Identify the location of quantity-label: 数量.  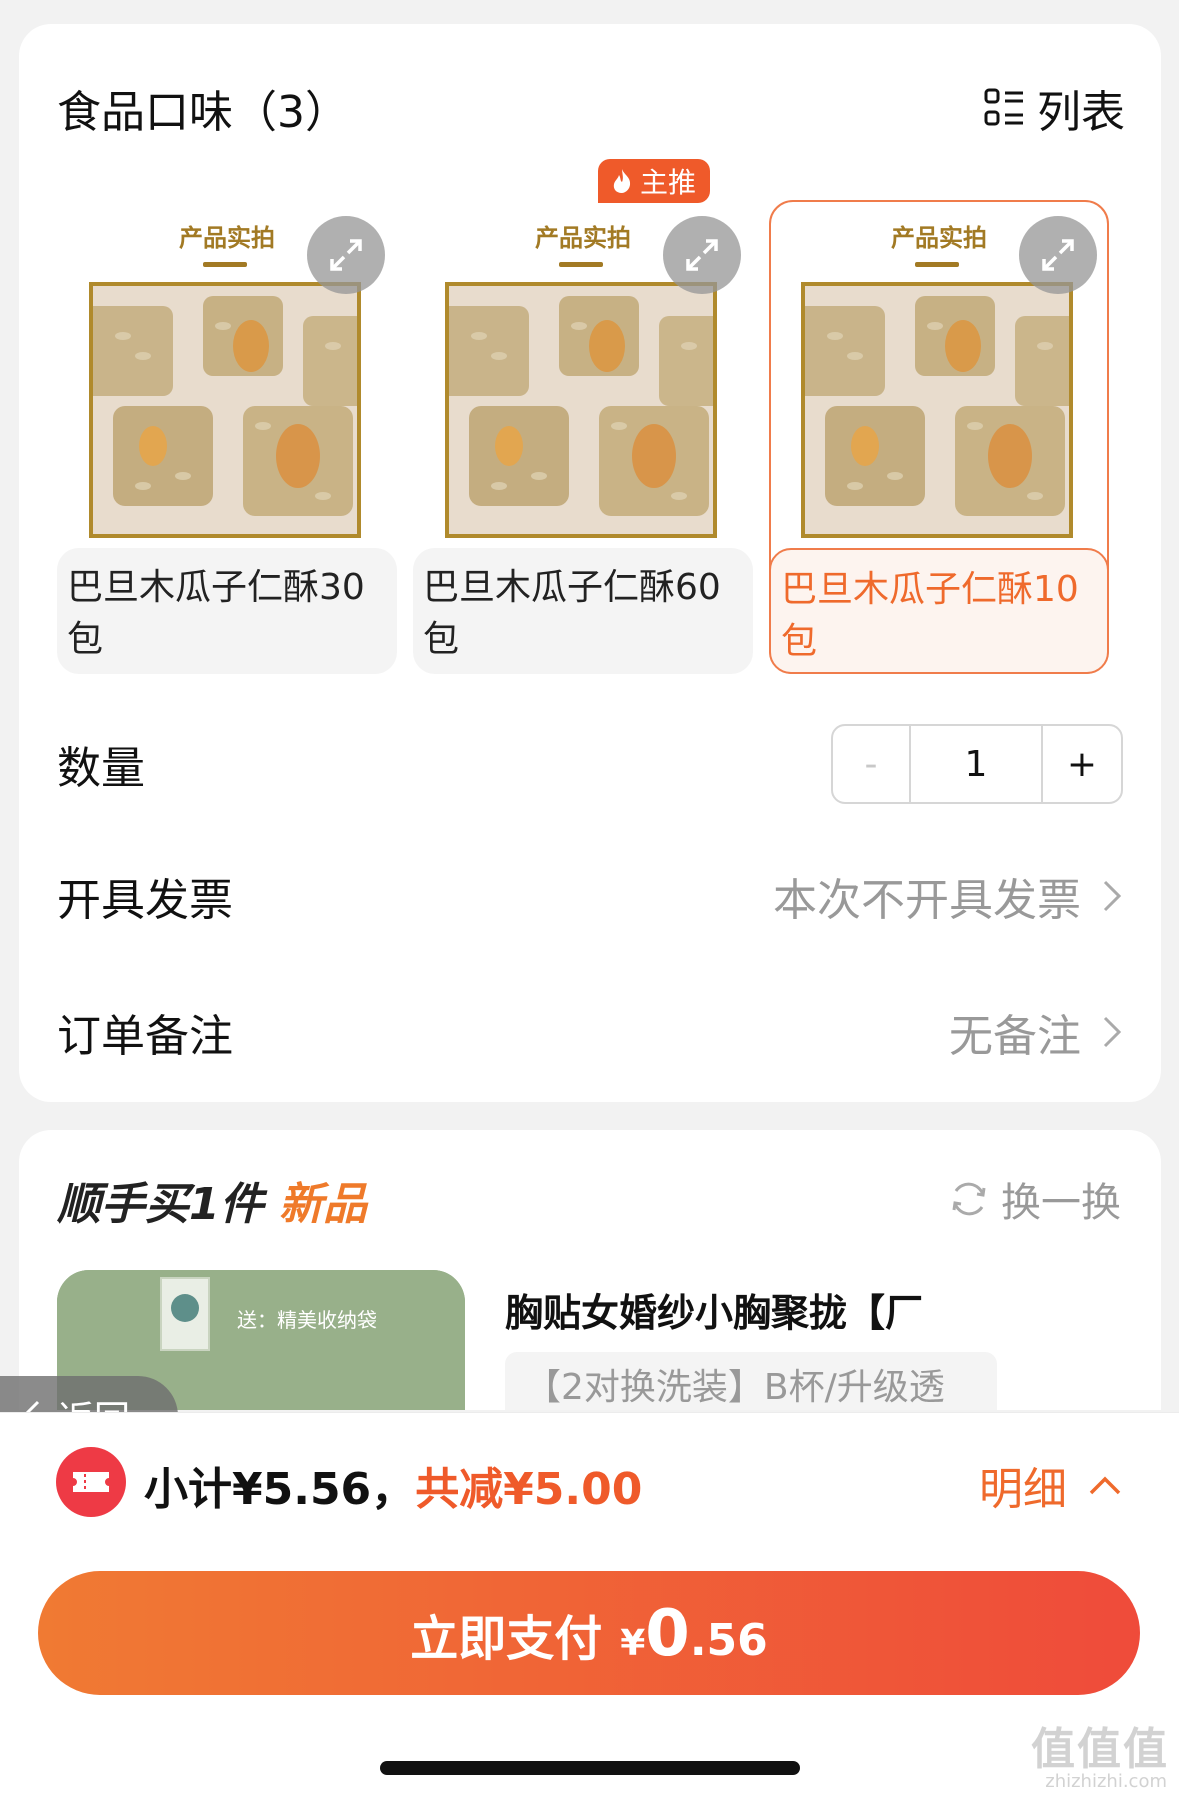
(101, 768).